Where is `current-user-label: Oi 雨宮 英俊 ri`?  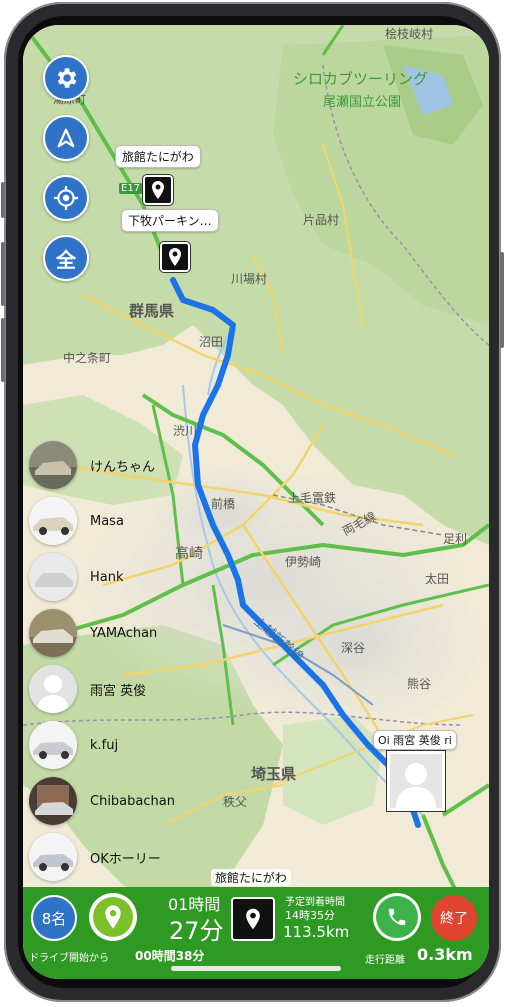 current-user-label: Oi 雨宮 英俊 ri is located at coordinates (415, 740).